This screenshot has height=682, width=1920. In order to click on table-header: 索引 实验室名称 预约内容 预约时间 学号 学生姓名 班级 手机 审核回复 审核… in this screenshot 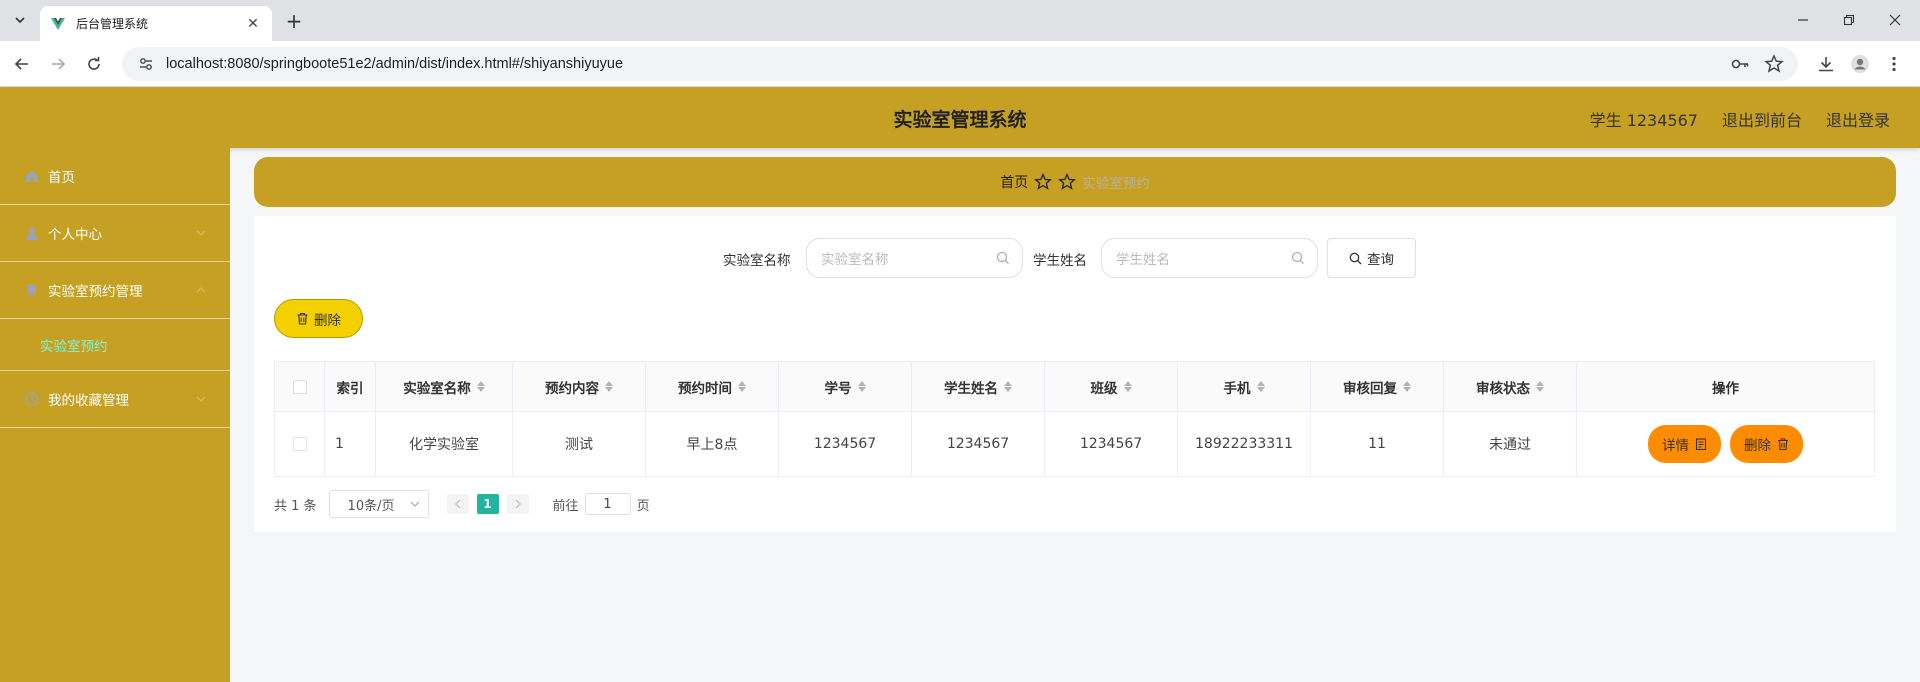, I will do `click(1074, 387)`.